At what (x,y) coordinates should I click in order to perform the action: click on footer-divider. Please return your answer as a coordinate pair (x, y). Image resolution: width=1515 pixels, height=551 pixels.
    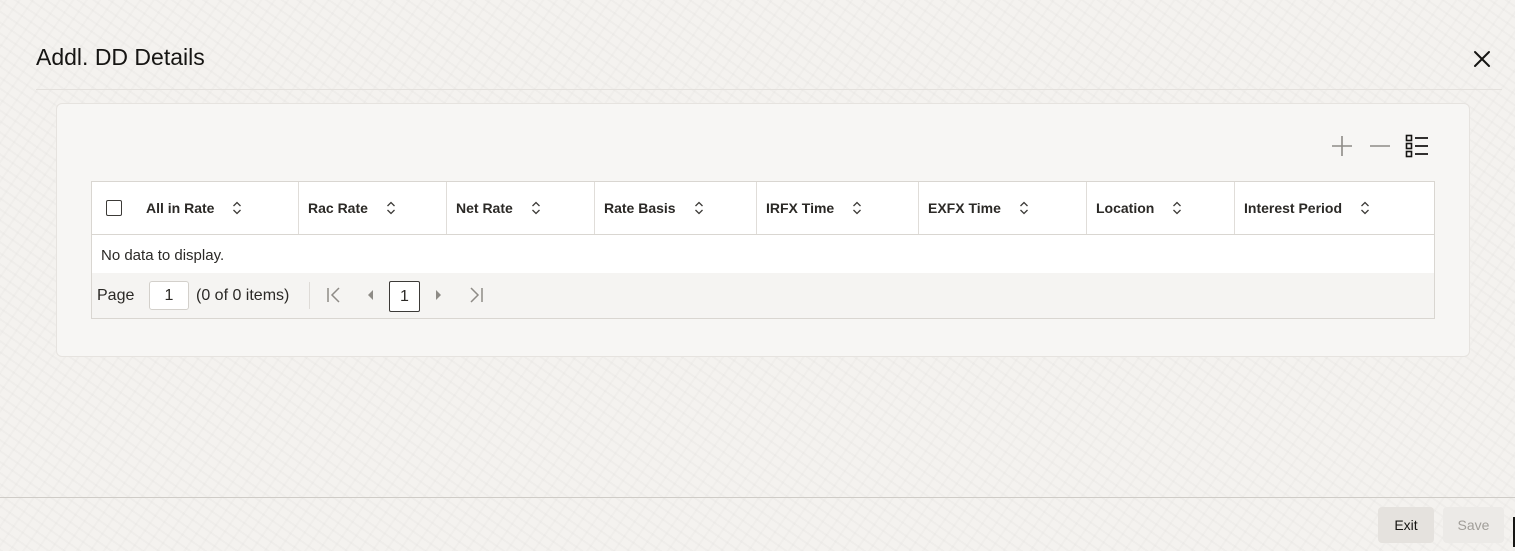
    Looking at the image, I should click on (757, 497).